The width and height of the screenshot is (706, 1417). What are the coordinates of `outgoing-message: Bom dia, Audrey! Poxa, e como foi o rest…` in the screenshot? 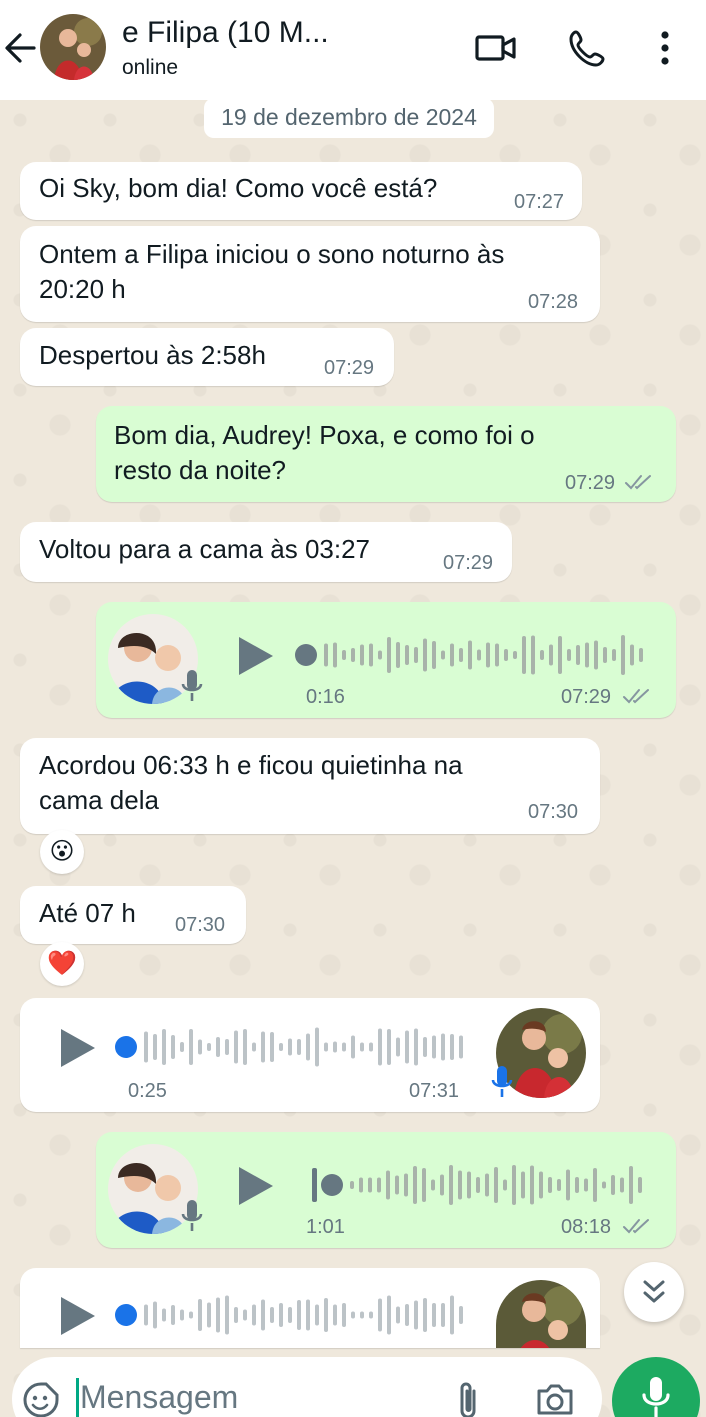 It's located at (386, 454).